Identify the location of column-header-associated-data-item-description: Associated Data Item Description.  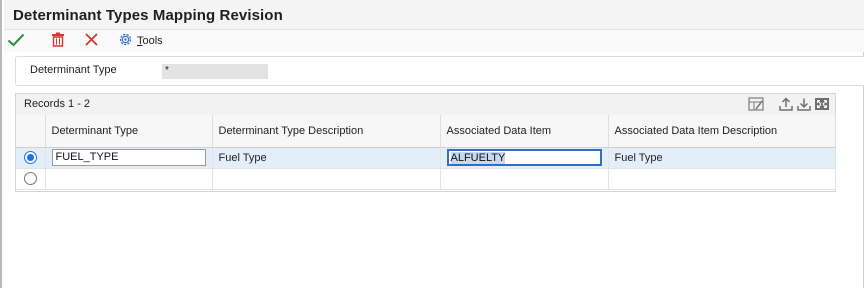
(722, 131).